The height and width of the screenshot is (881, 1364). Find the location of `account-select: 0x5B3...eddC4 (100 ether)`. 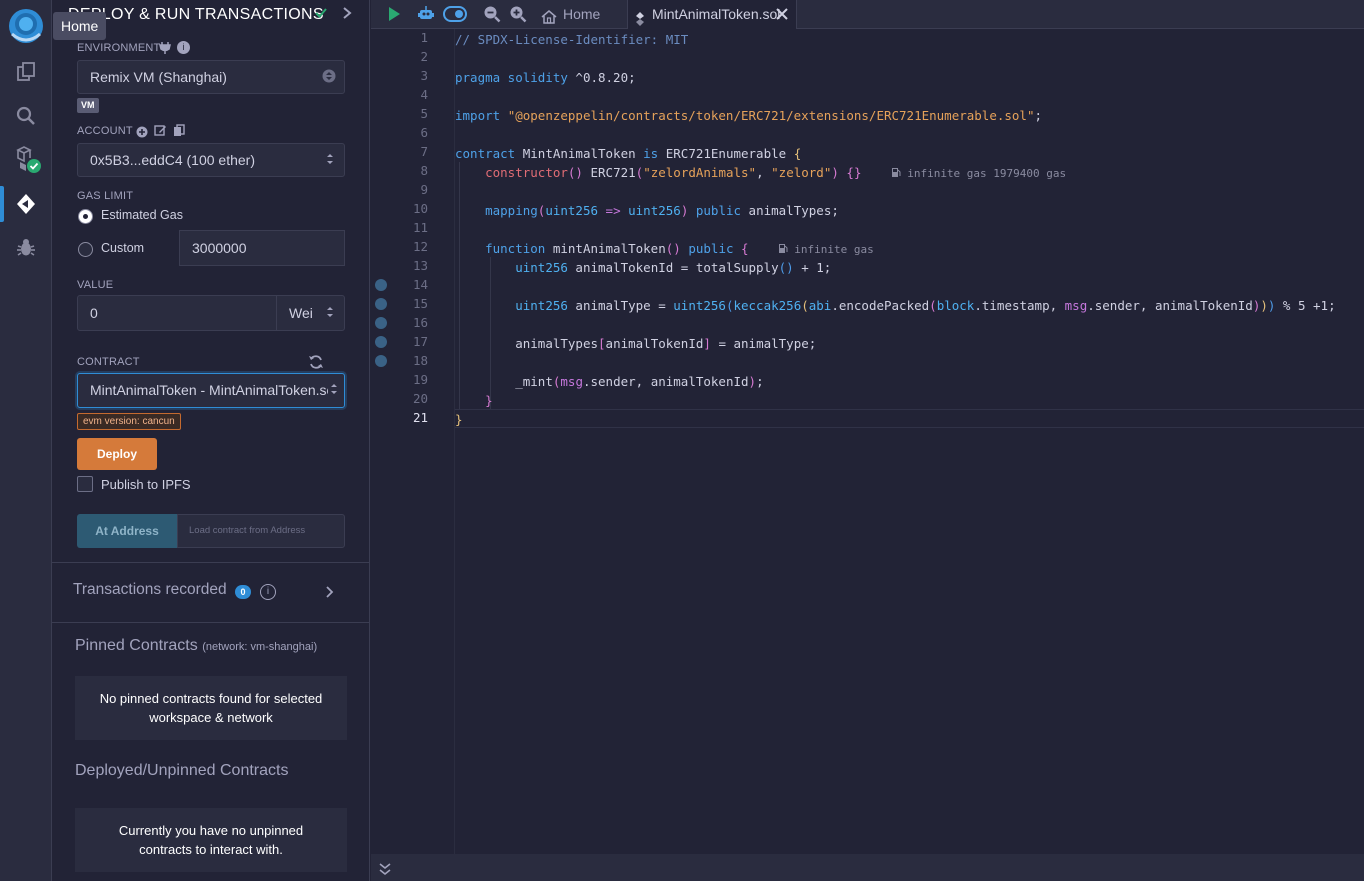

account-select: 0x5B3...eddC4 (100 ether) is located at coordinates (211, 160).